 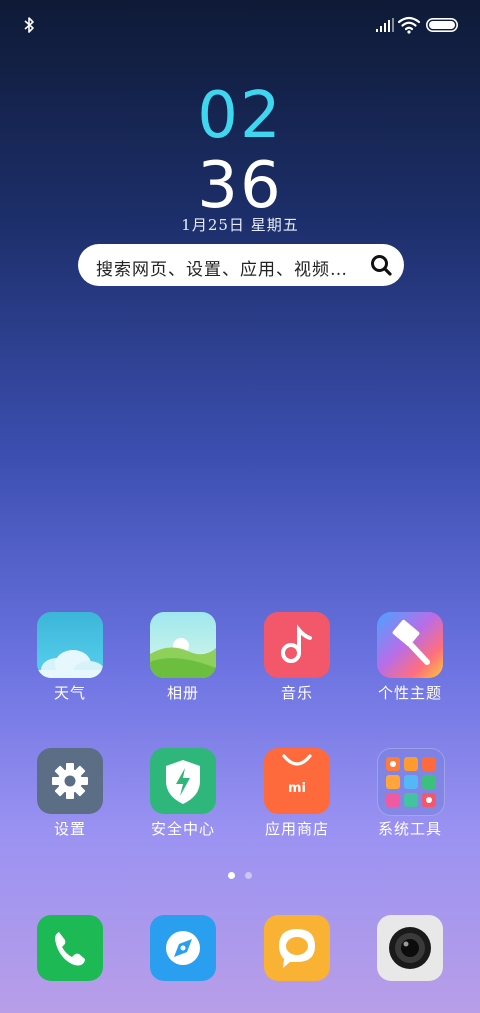 I want to click on app-label: 系统工具, so click(x=409, y=829).